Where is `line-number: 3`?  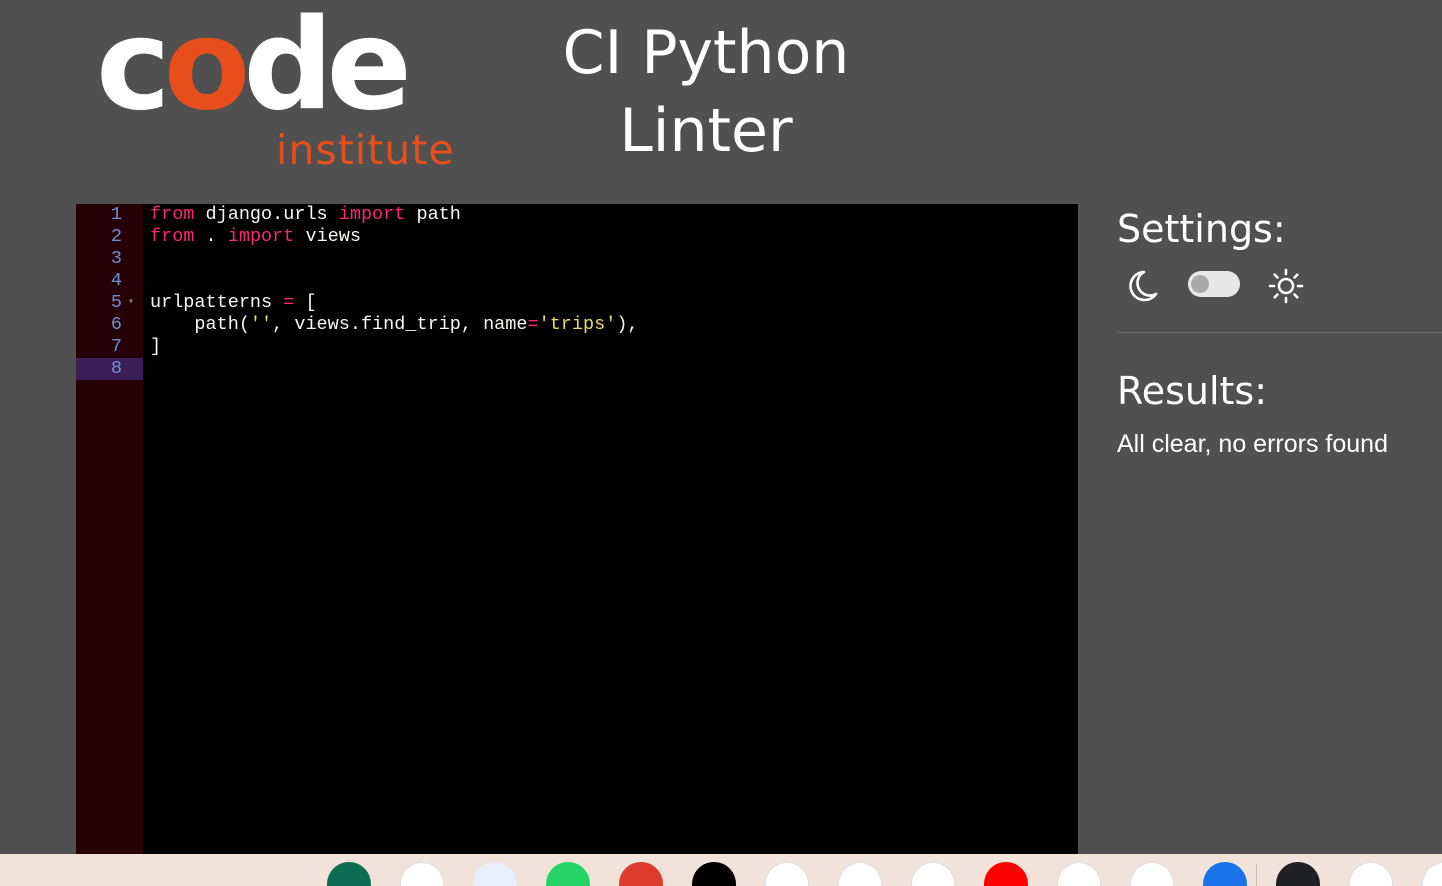 line-number: 3 is located at coordinates (116, 258).